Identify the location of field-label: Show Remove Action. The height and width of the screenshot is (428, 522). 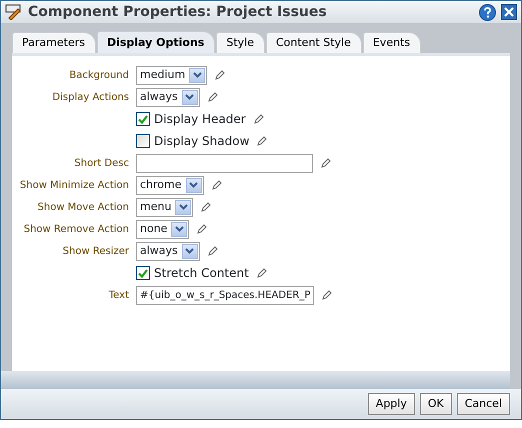
(76, 229).